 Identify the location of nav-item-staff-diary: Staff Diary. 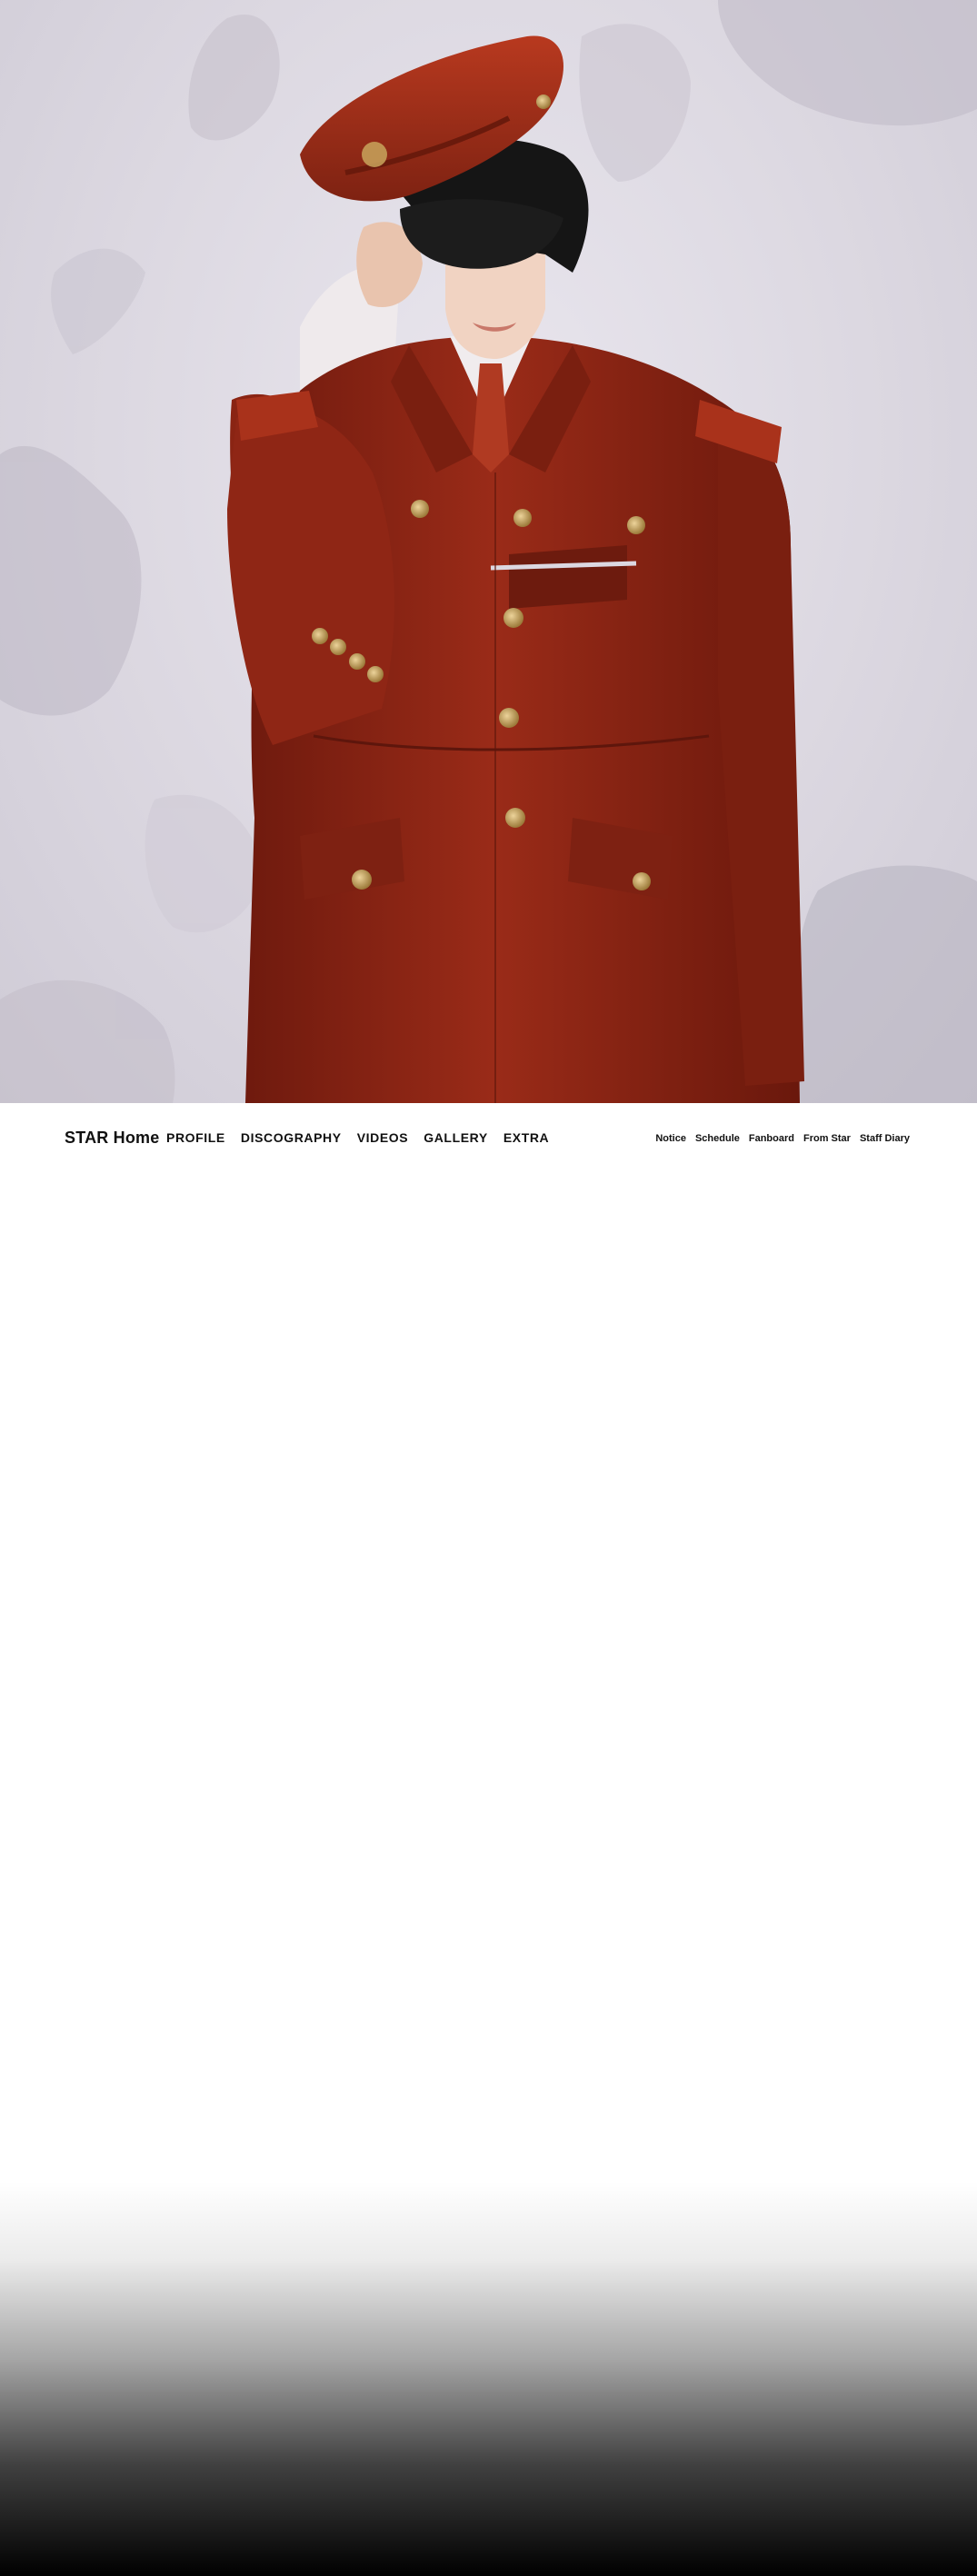
(885, 1138).